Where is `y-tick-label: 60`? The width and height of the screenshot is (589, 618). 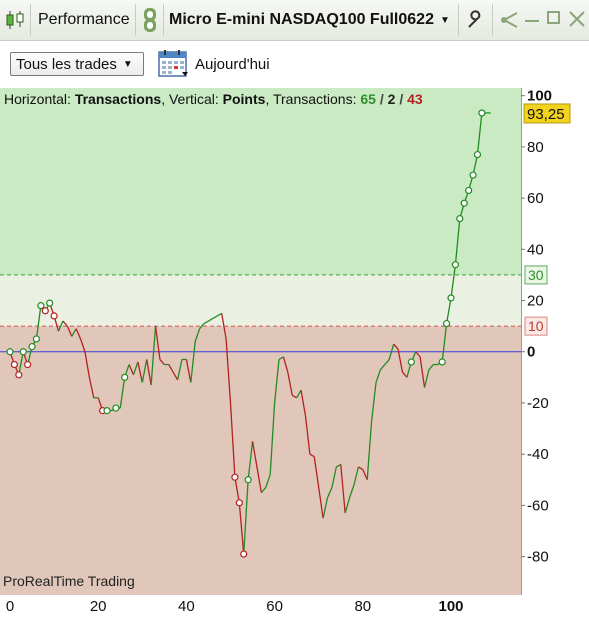
y-tick-label: 60 is located at coordinates (535, 198).